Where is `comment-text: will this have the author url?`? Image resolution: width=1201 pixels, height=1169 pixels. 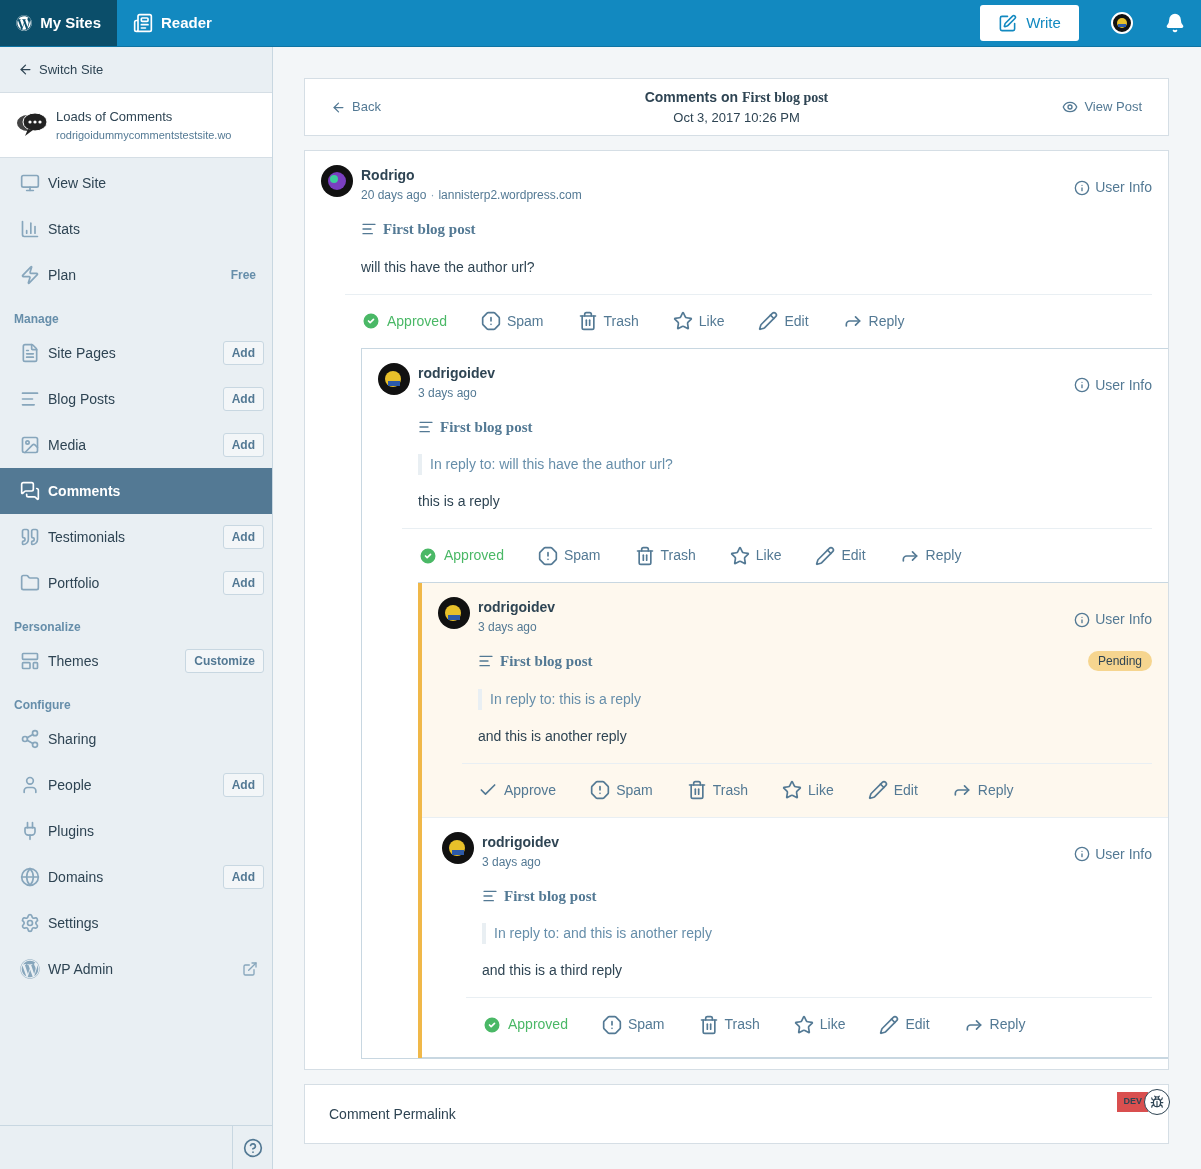
comment-text: will this have the author url? is located at coordinates (448, 267).